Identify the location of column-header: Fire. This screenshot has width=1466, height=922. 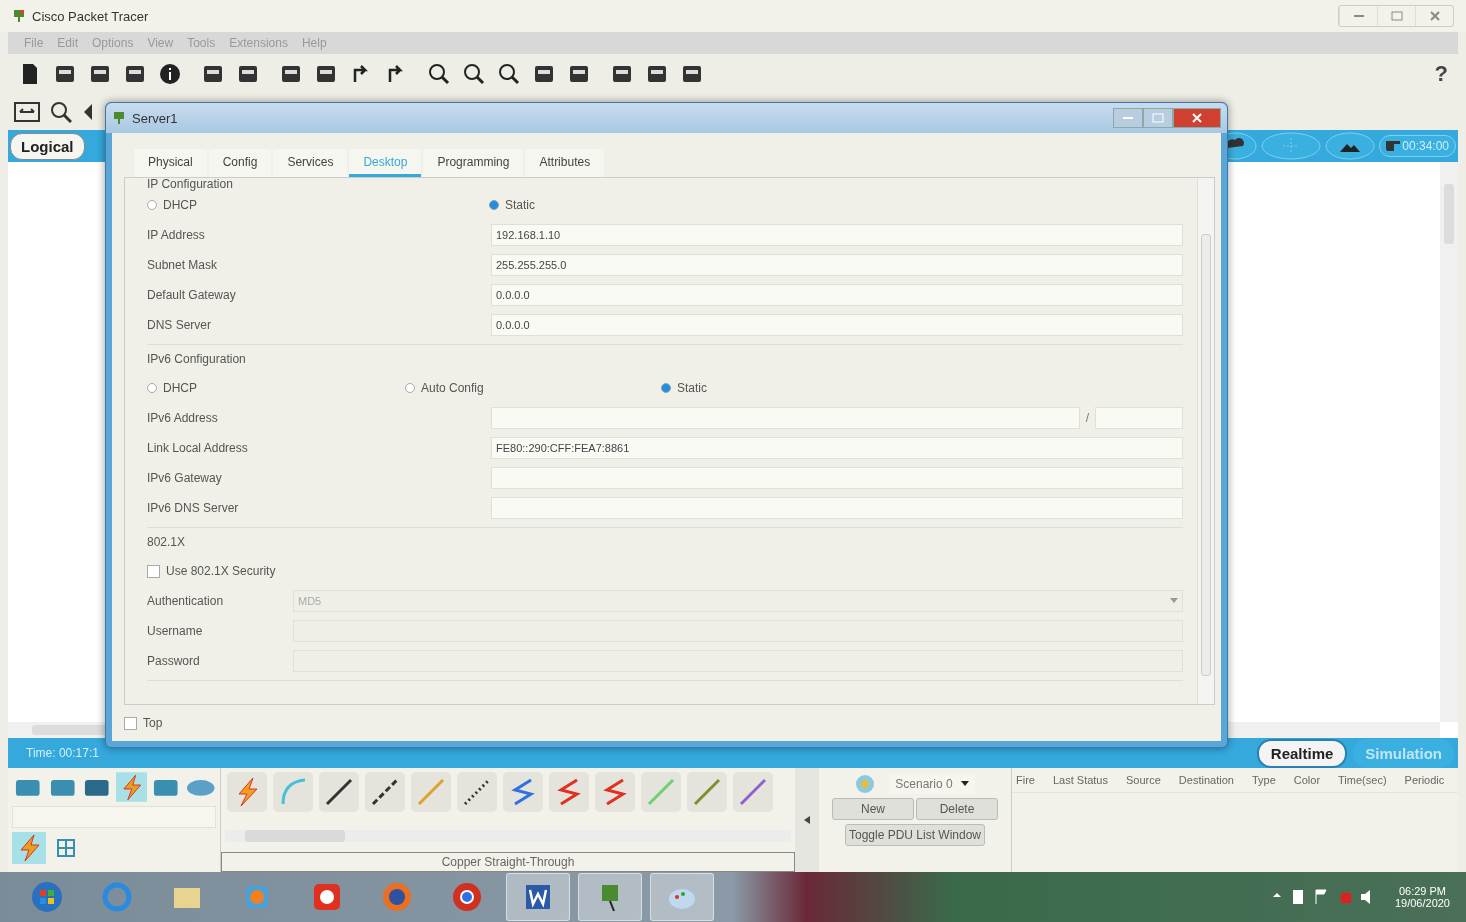
(1025, 780).